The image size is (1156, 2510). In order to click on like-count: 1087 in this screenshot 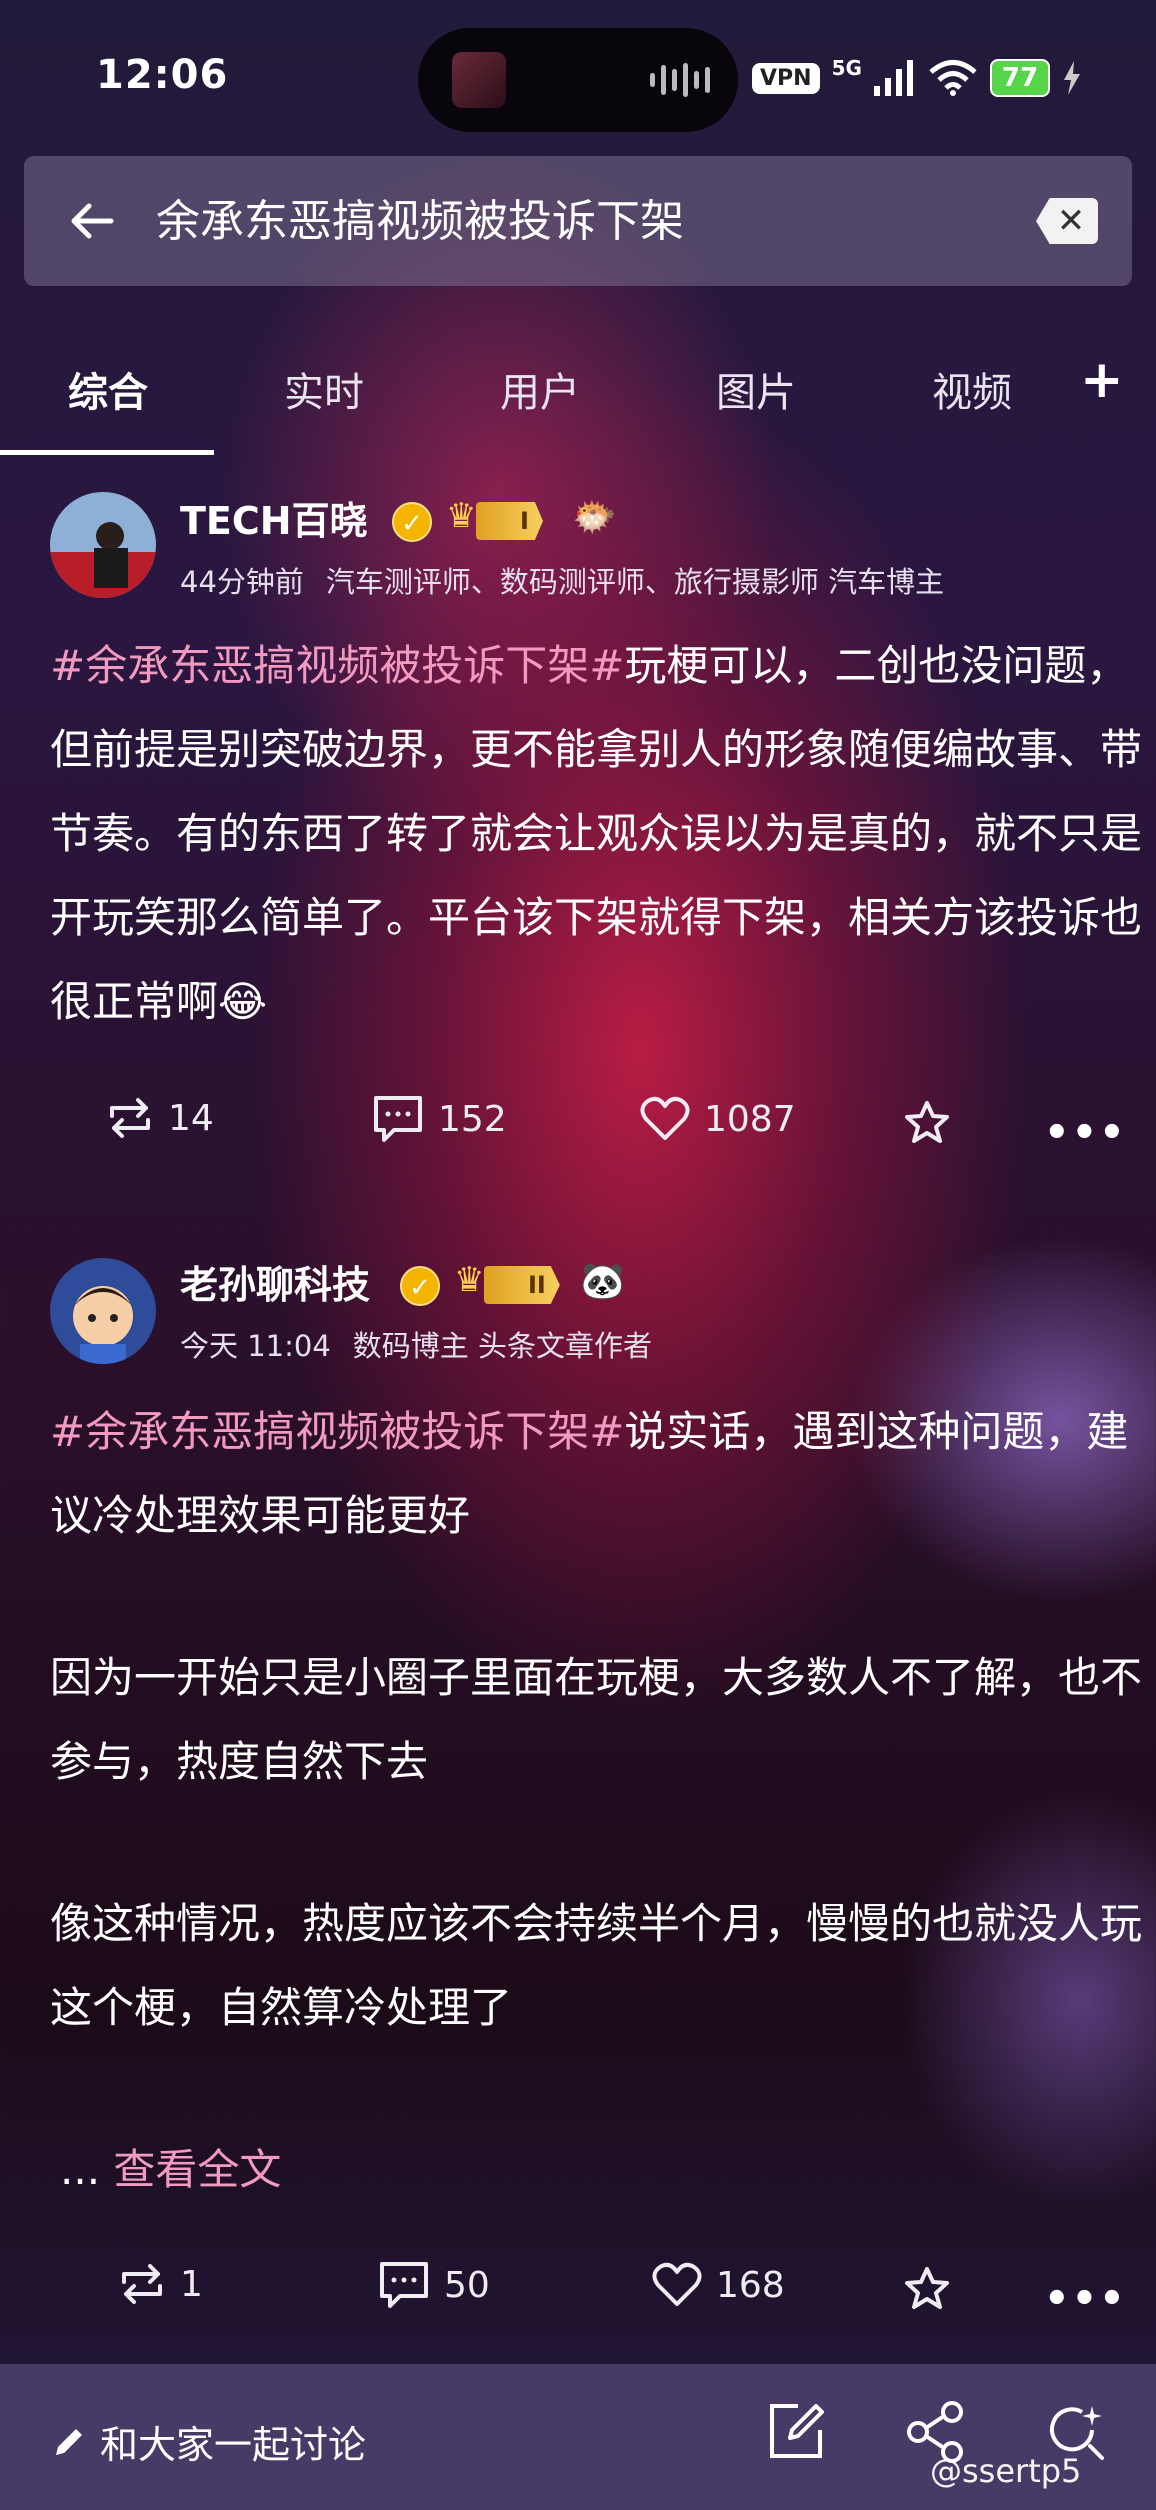, I will do `click(750, 1119)`.